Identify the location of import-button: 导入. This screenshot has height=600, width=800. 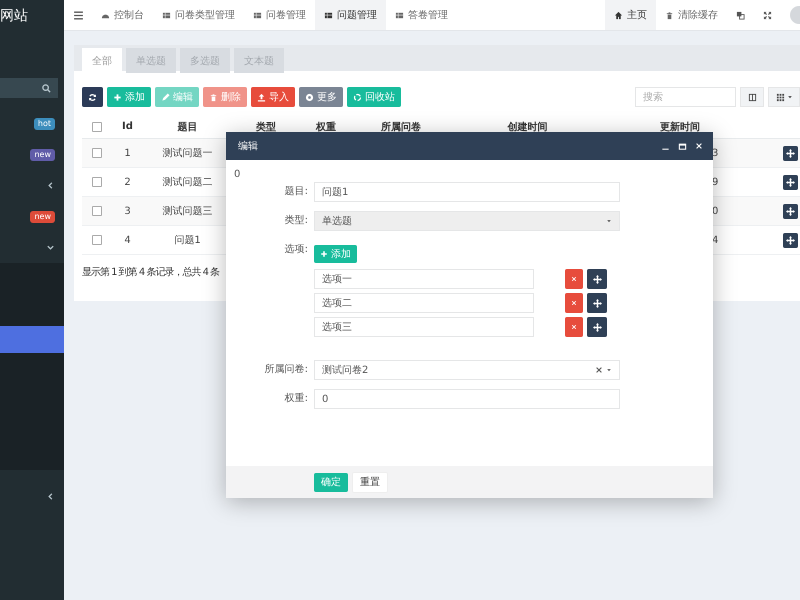
(273, 97).